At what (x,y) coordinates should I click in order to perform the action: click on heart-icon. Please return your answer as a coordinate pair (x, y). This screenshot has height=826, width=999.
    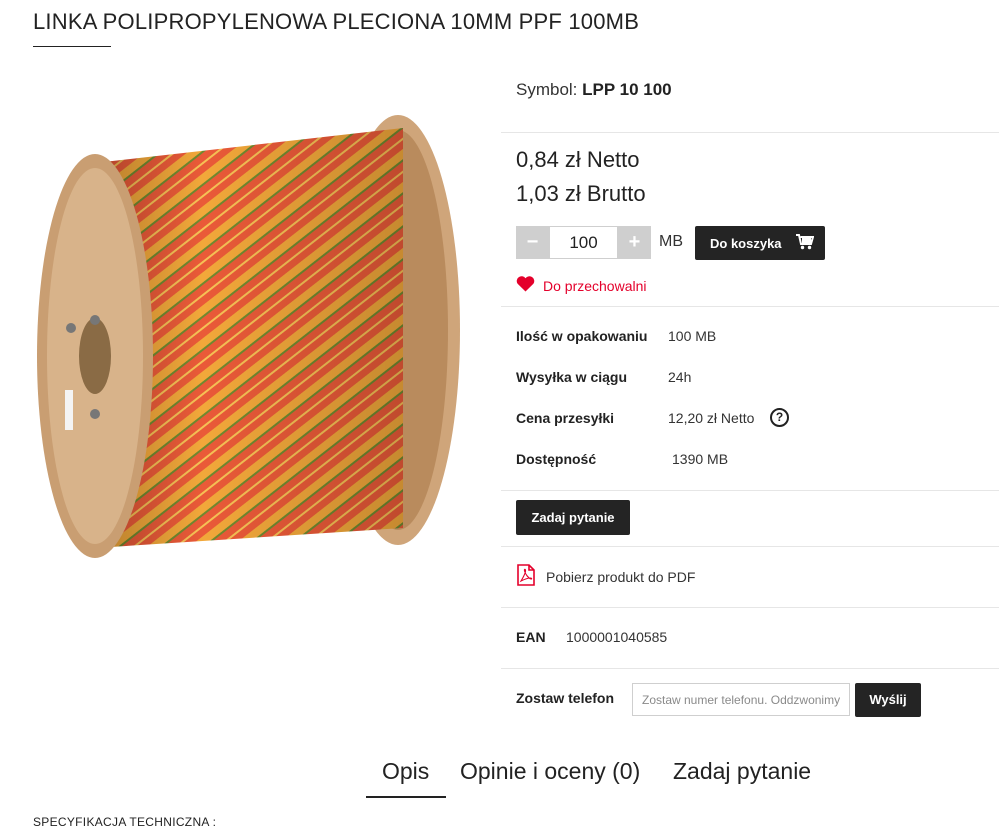
    Looking at the image, I should click on (525, 285).